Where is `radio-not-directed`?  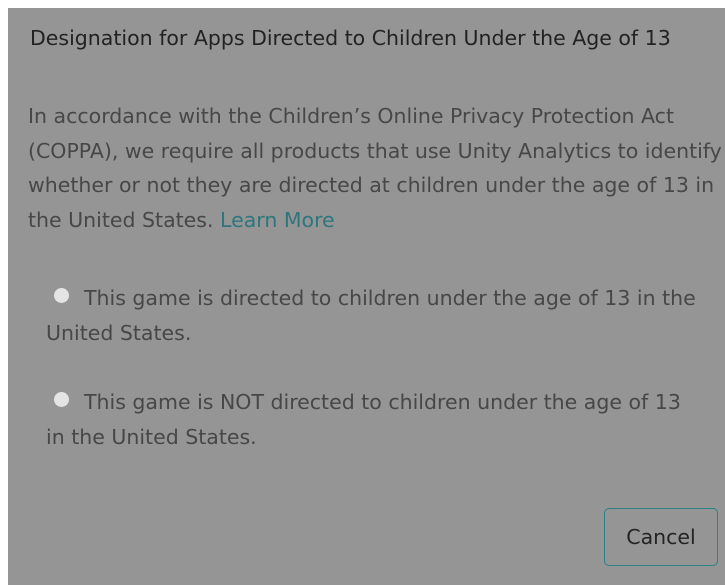 radio-not-directed is located at coordinates (61, 399).